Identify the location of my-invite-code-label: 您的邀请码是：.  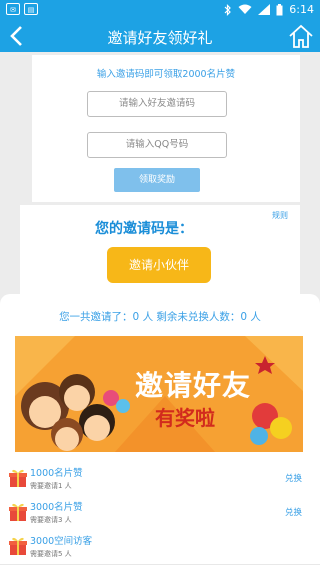
(144, 229).